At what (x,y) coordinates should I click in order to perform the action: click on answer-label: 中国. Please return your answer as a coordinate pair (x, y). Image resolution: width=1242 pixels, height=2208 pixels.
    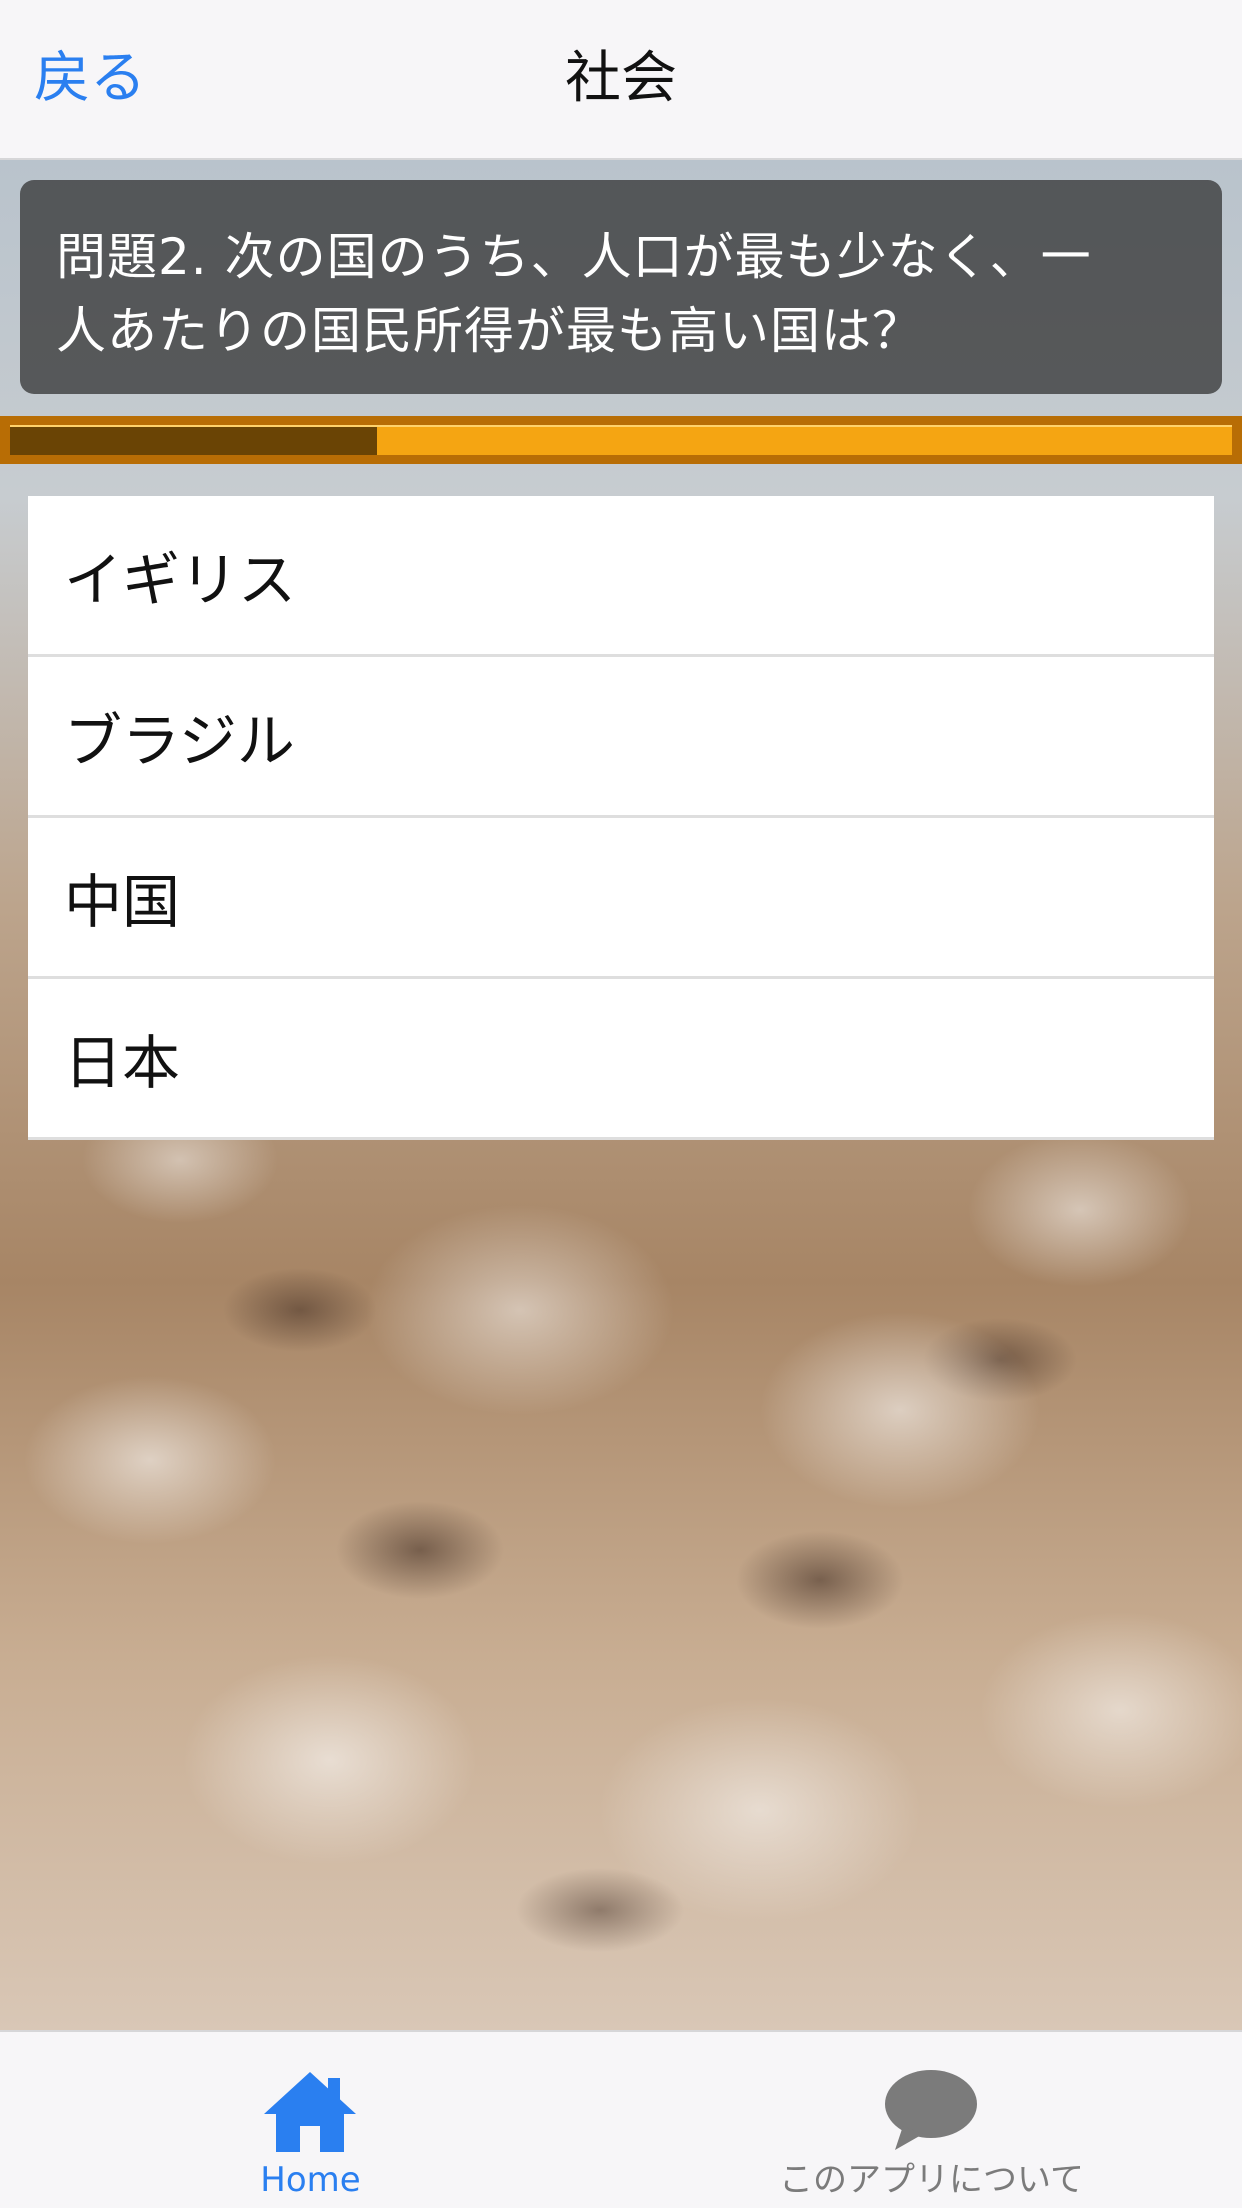
    Looking at the image, I should click on (122, 902).